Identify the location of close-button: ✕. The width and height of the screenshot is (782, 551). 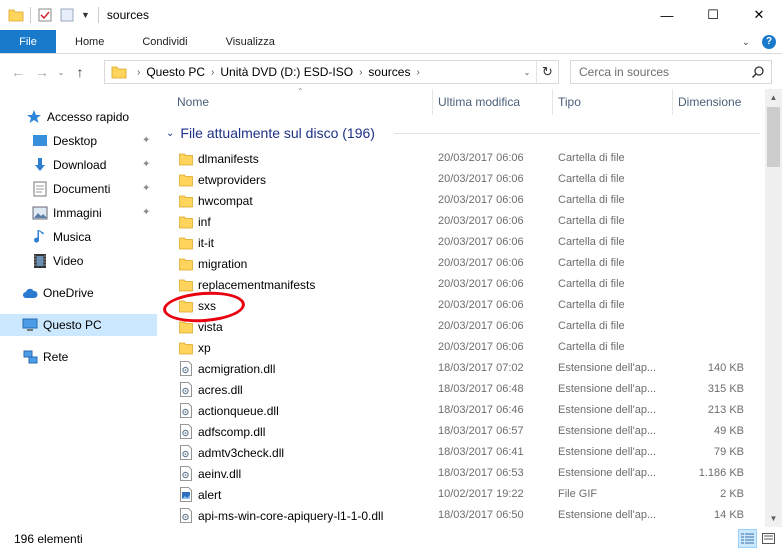
(759, 15).